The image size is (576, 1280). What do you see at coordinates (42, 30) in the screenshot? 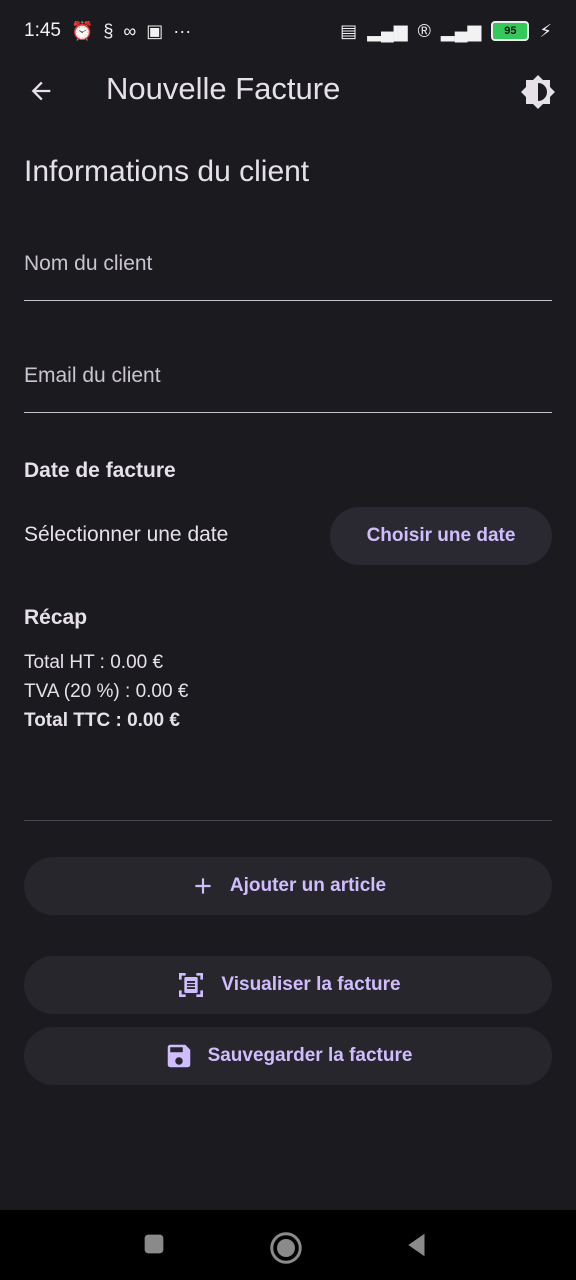
I see `status-time: 1:45` at bounding box center [42, 30].